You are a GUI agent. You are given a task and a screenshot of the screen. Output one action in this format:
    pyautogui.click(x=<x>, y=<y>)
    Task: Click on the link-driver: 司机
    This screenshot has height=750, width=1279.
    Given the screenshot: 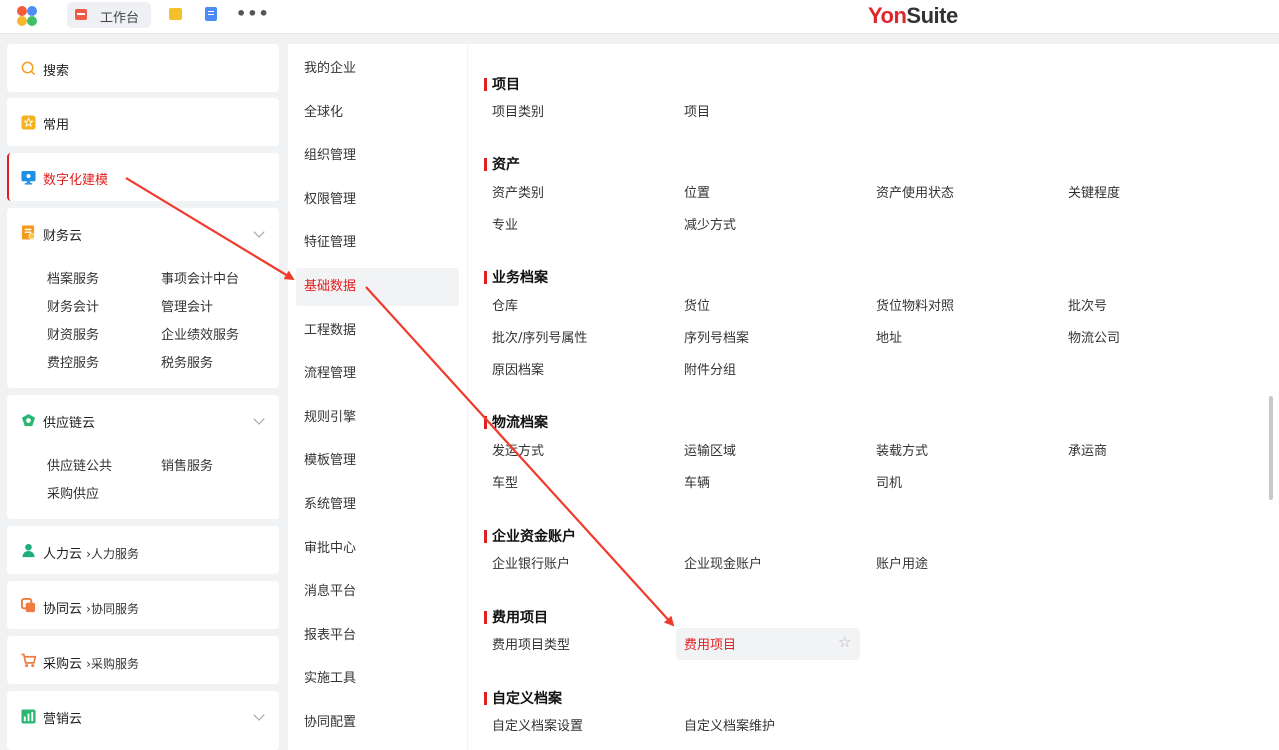 What is the action you would take?
    pyautogui.click(x=889, y=481)
    